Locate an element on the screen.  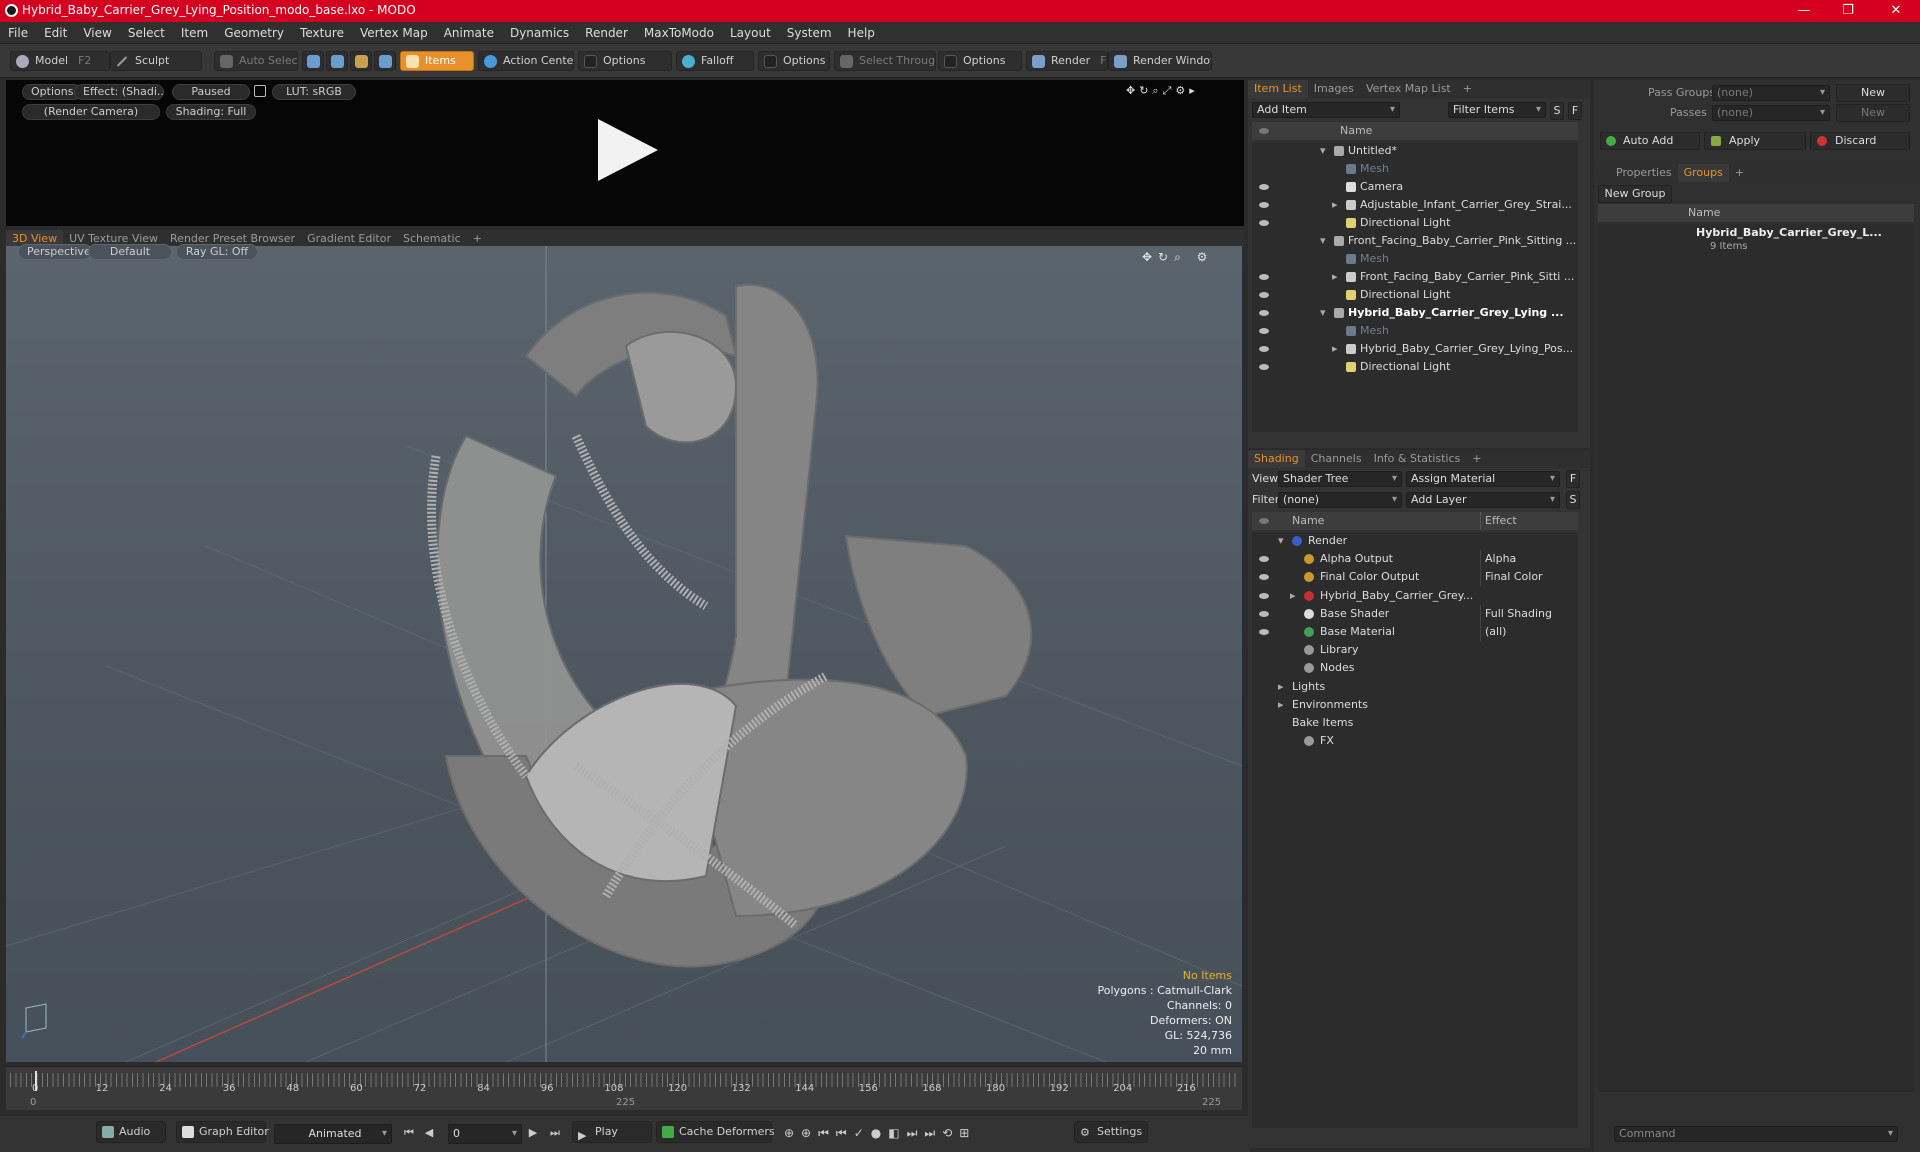
auto-select-button: Auto Select is located at coordinates (256, 61).